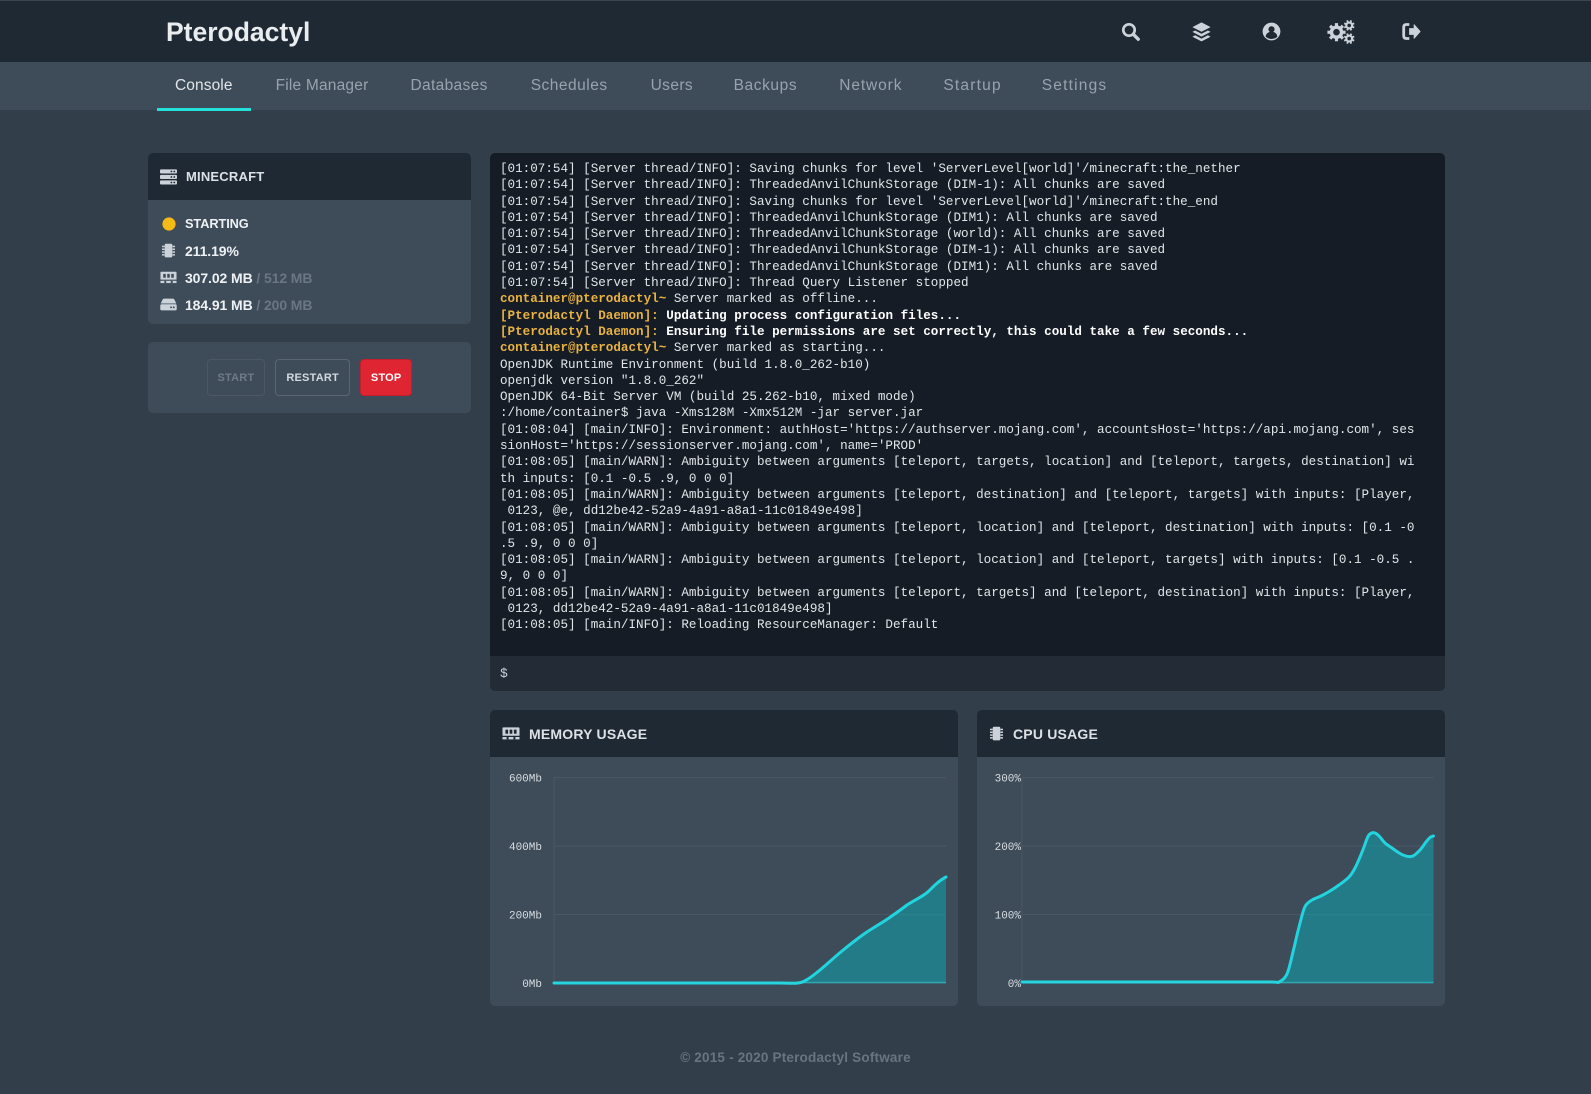  What do you see at coordinates (525, 780) in the screenshot?
I see `svg-text: 600Mb` at bounding box center [525, 780].